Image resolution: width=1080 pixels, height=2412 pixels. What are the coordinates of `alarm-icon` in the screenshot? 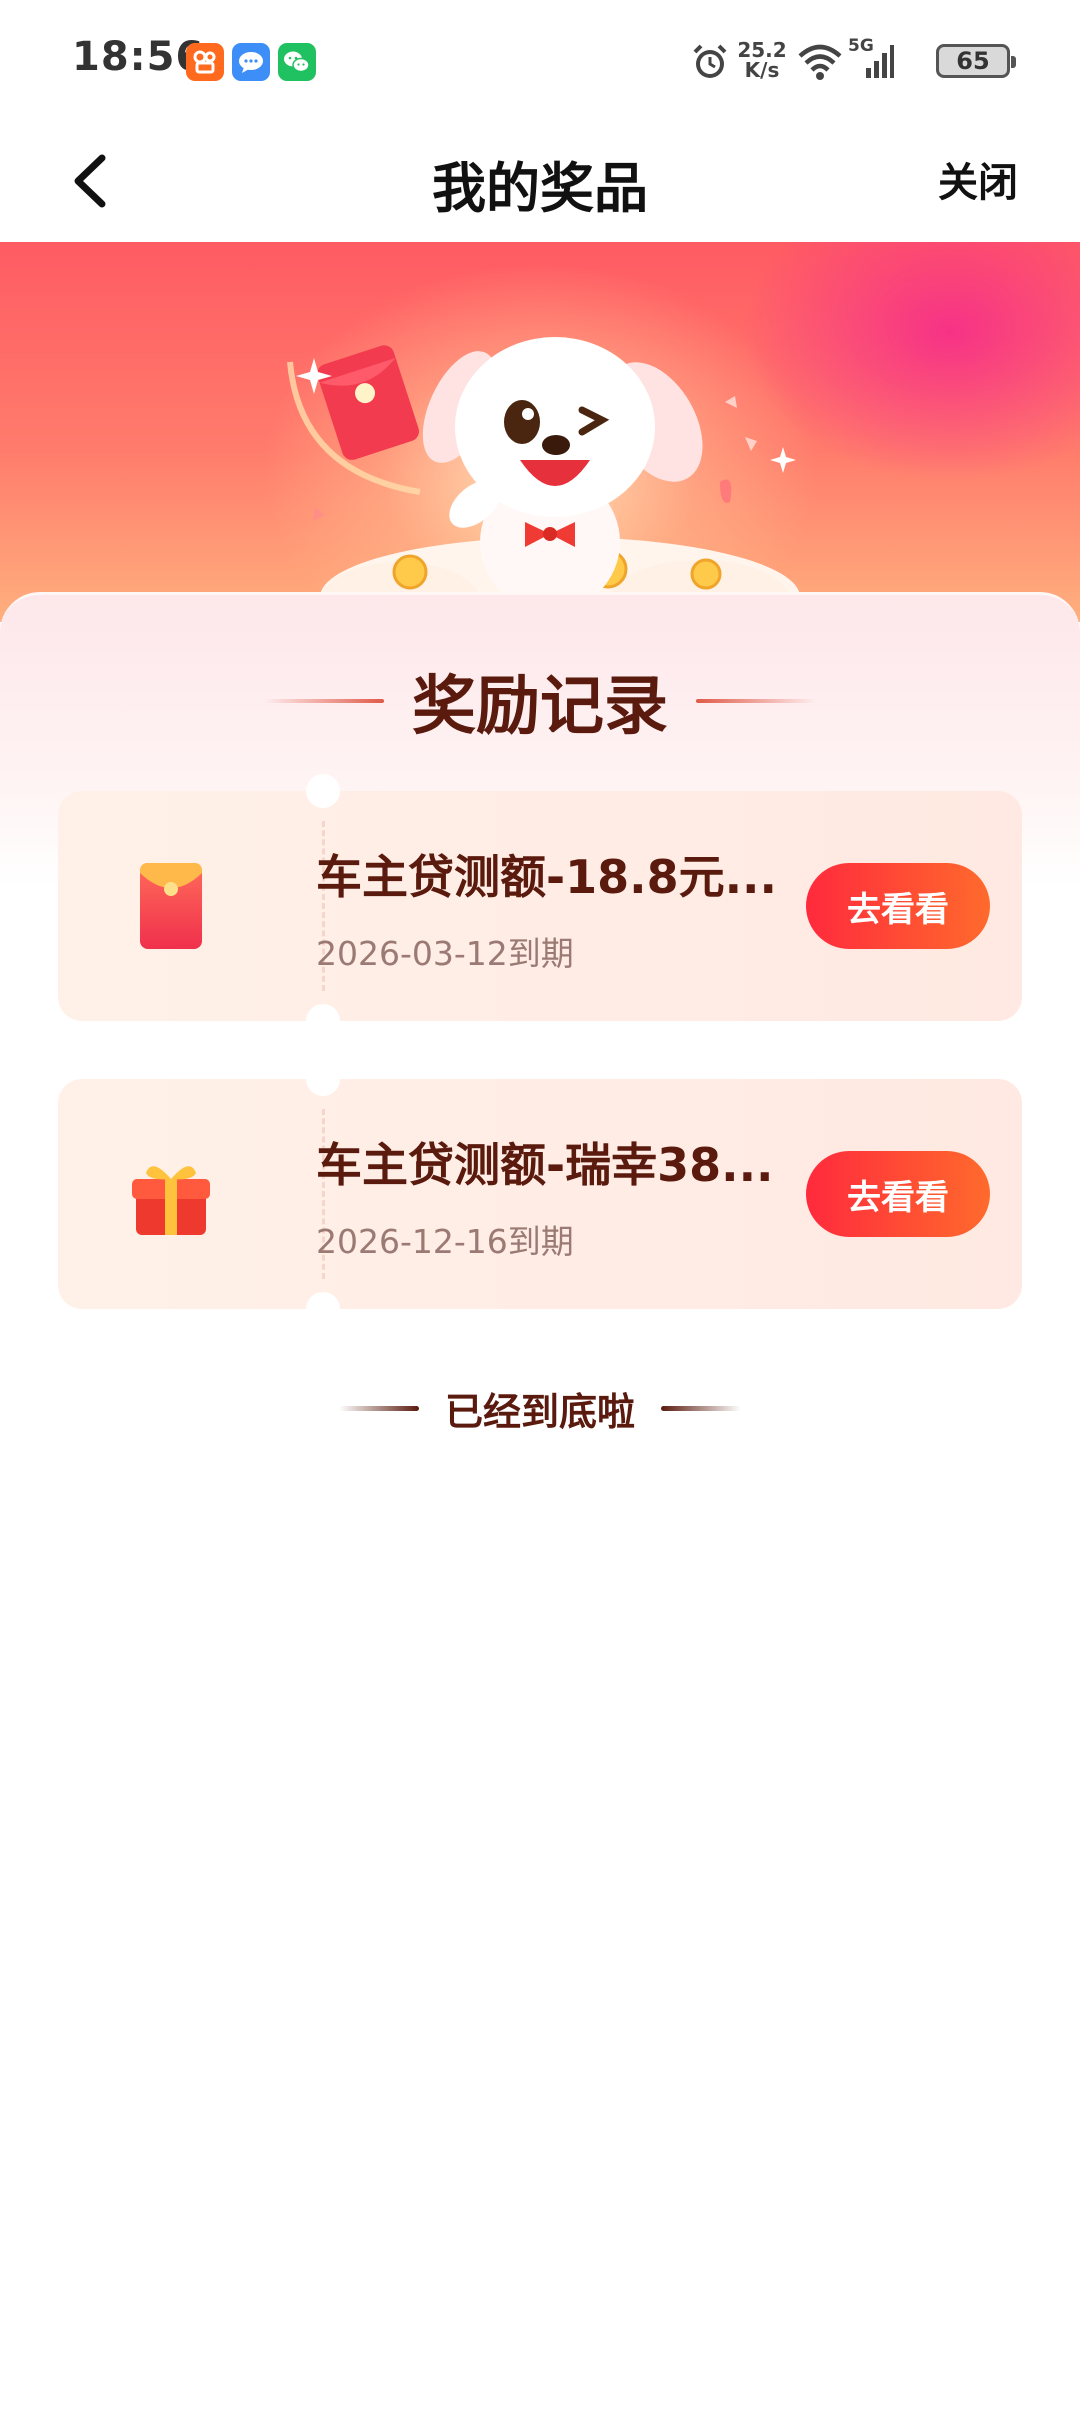 It's located at (710, 64).